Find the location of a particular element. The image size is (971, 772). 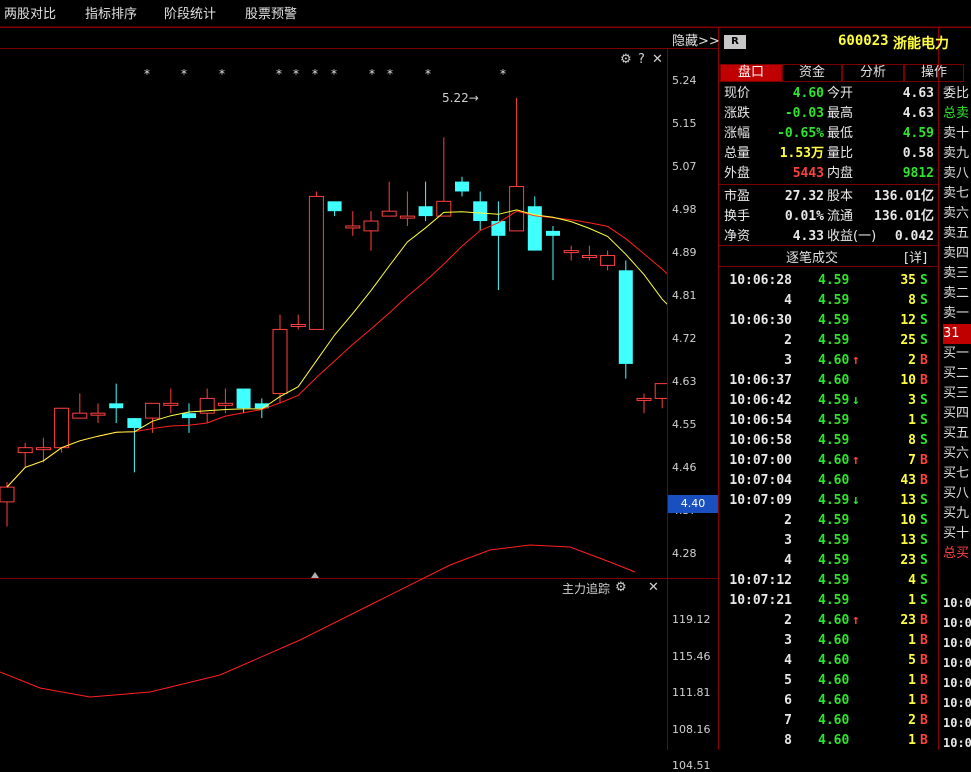

tick-time: 10:07:09 is located at coordinates (760, 500).